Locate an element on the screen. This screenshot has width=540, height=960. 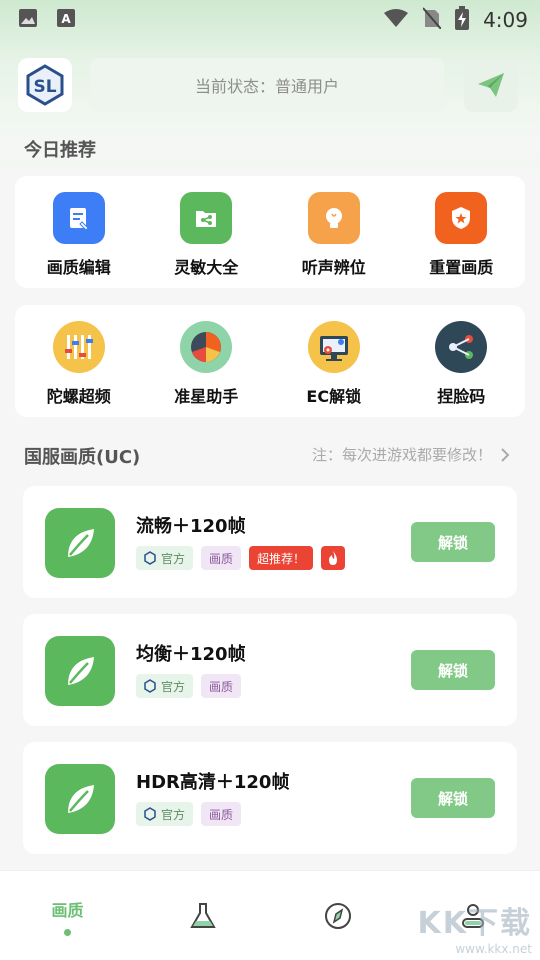
gallery-icon is located at coordinates (28, 20).